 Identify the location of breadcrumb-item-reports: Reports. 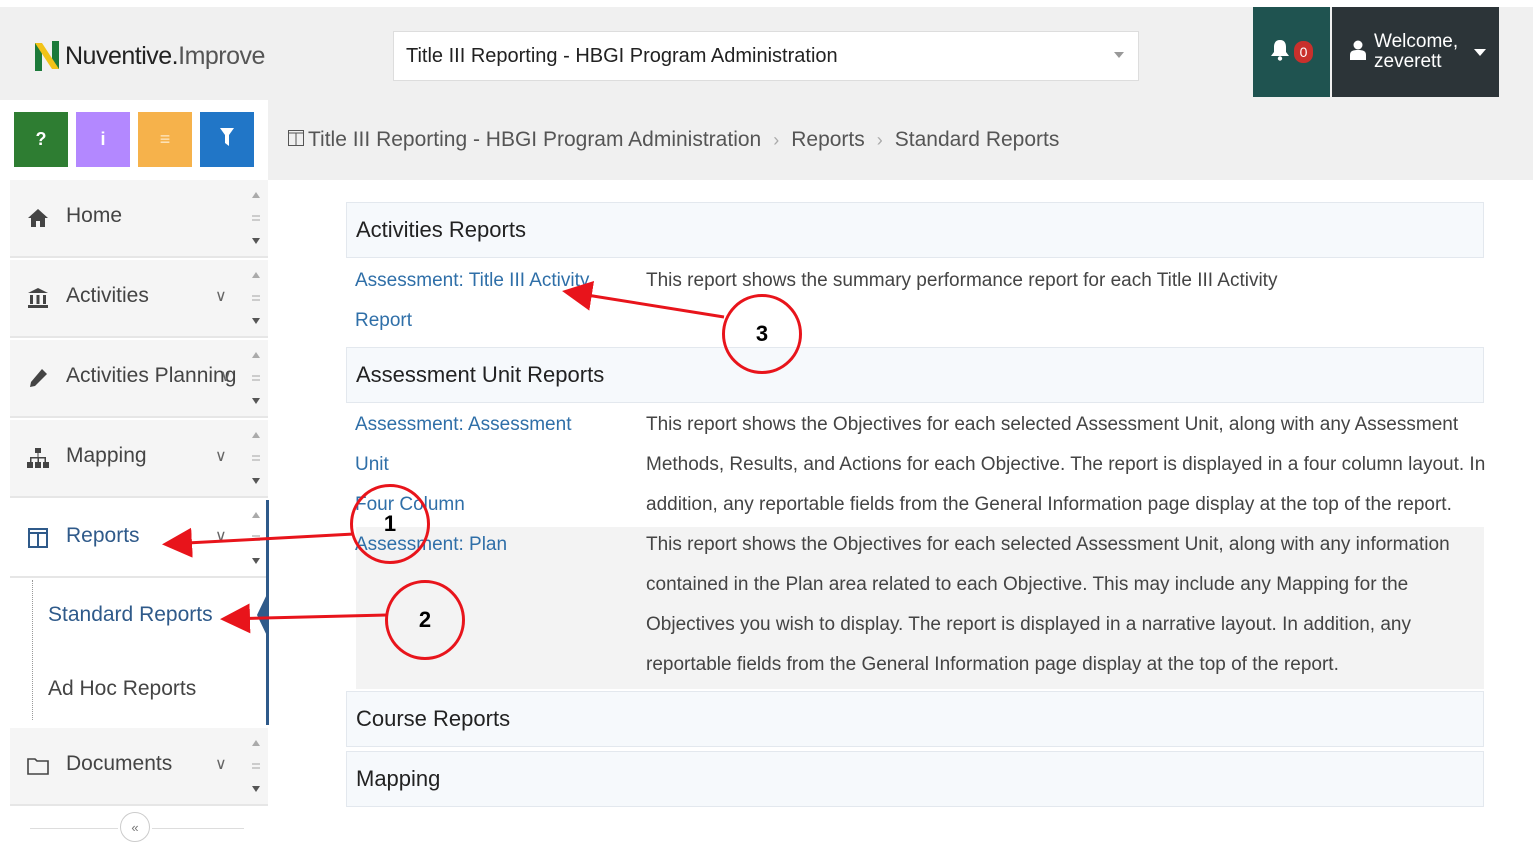
(828, 140).